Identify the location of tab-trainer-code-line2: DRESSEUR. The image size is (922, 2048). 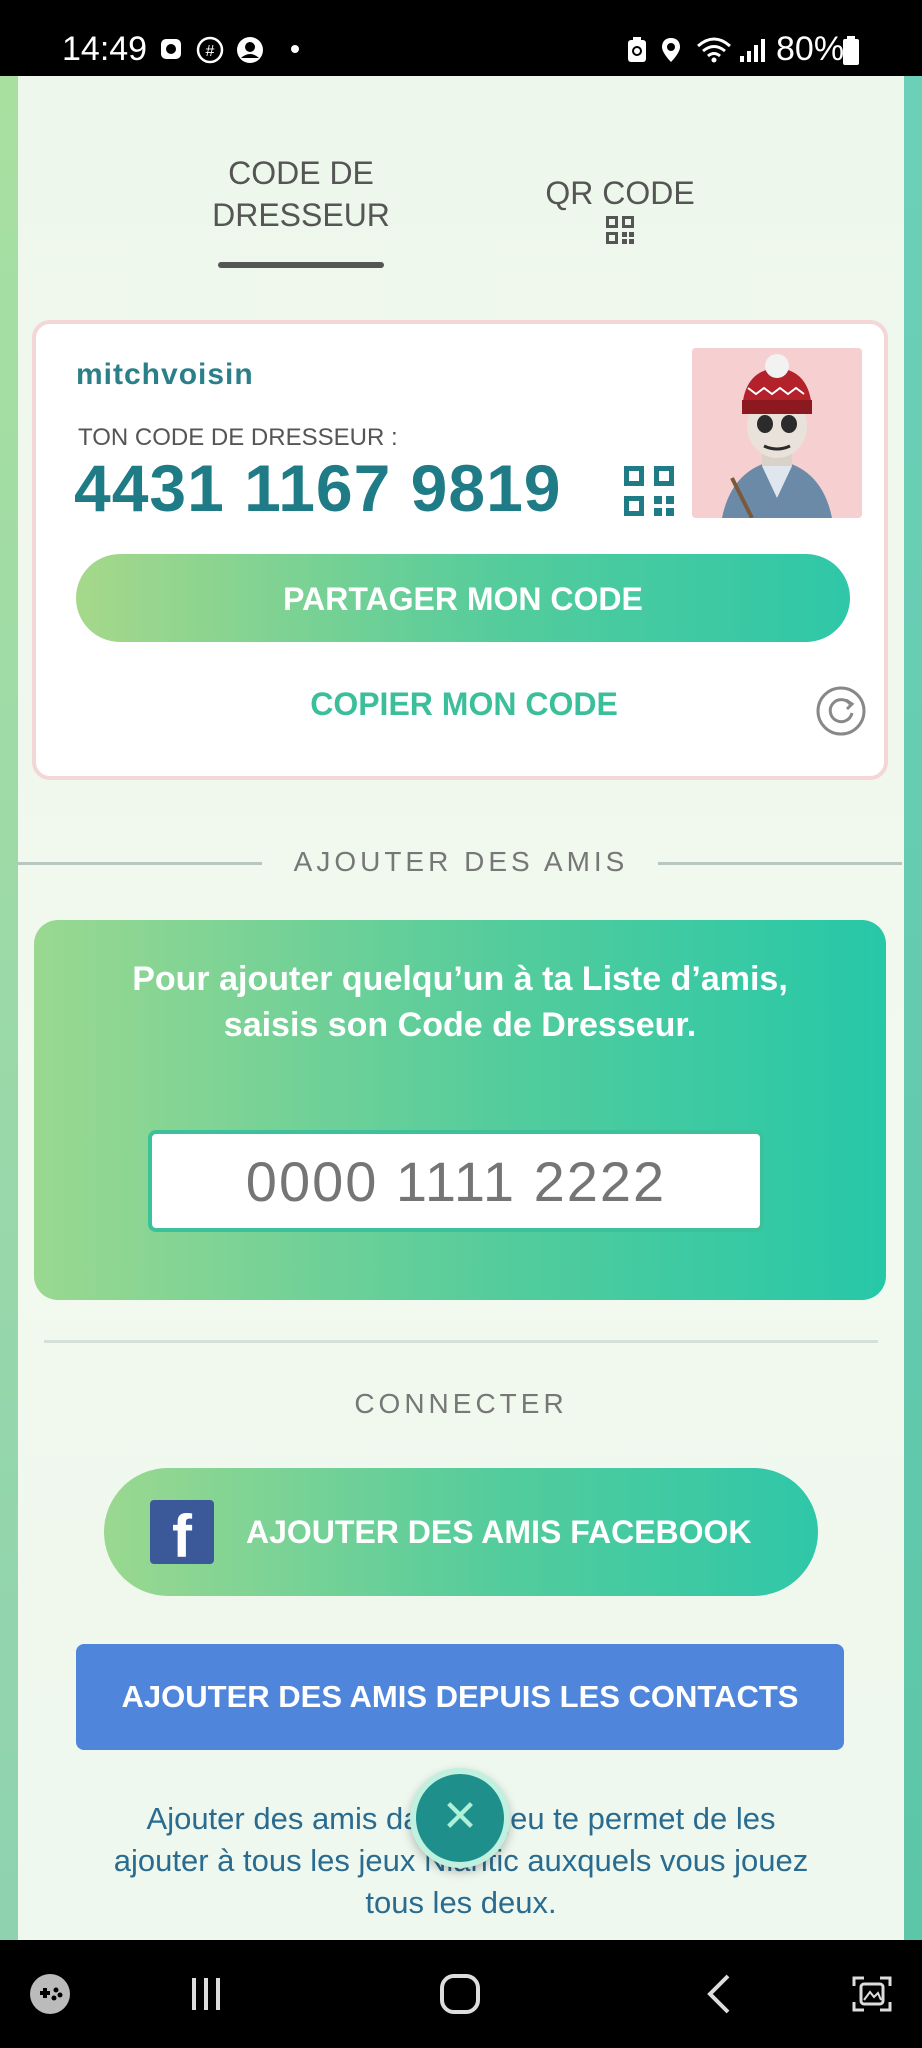
(301, 215).